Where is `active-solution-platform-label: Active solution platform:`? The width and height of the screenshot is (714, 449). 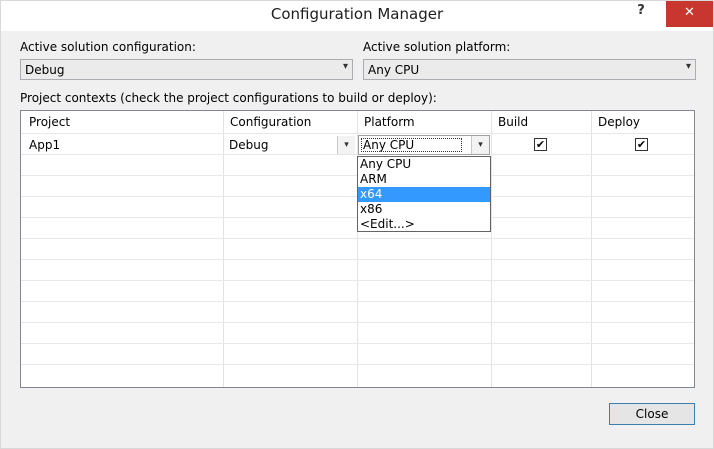
active-solution-platform-label: Active solution platform: is located at coordinates (437, 47).